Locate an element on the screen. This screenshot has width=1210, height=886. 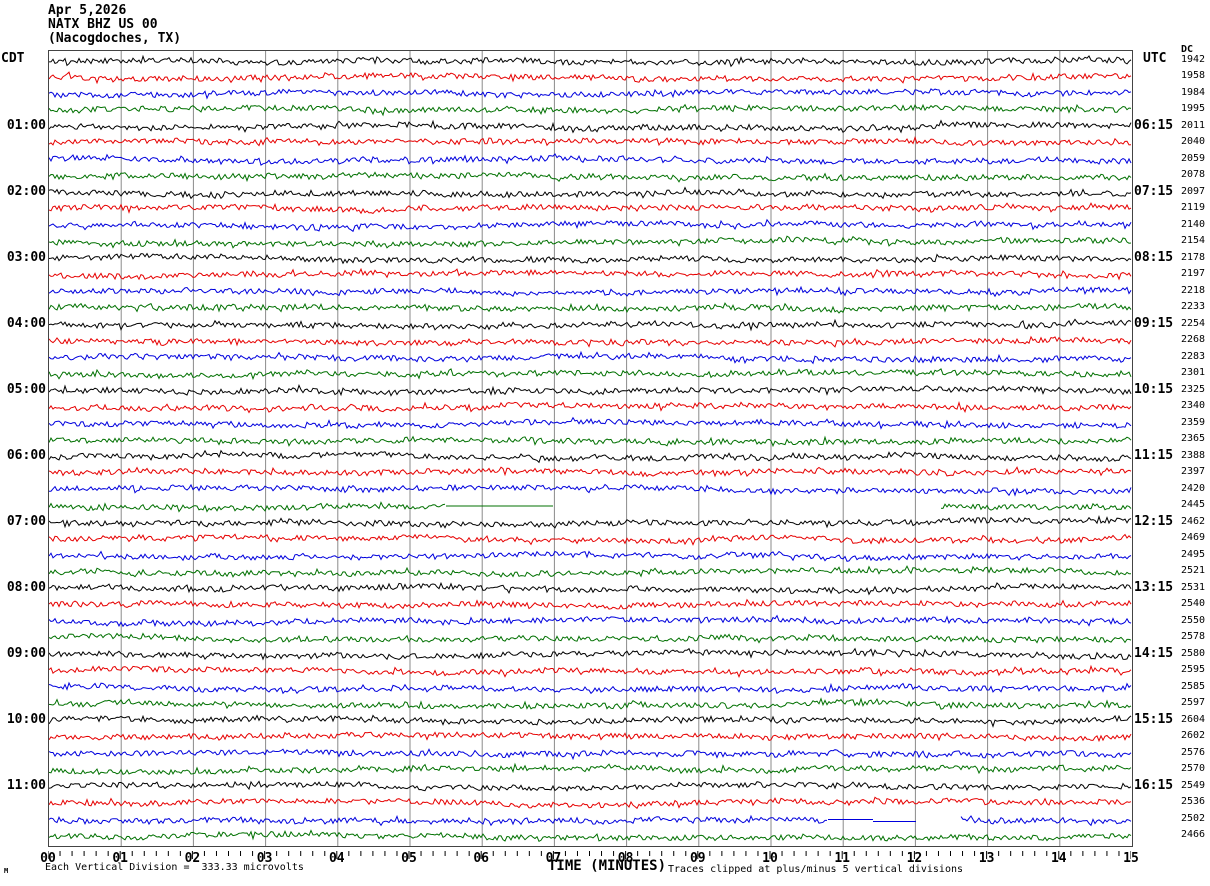
dc-value-18: 2283 is located at coordinates (1193, 356).